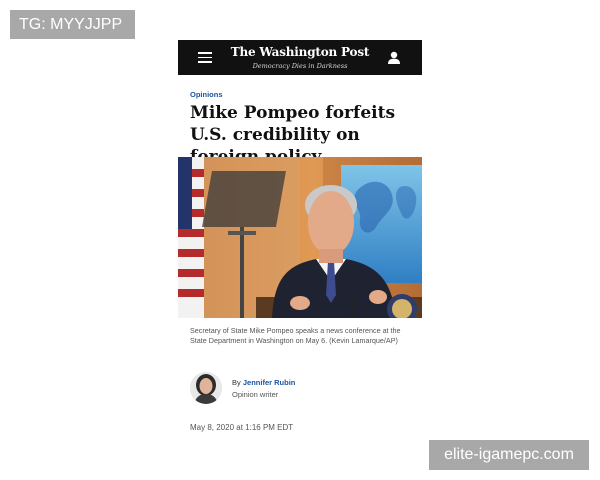 Image resolution: width=600 pixels, height=480 pixels. What do you see at coordinates (394, 57) in the screenshot?
I see `user-icon` at bounding box center [394, 57].